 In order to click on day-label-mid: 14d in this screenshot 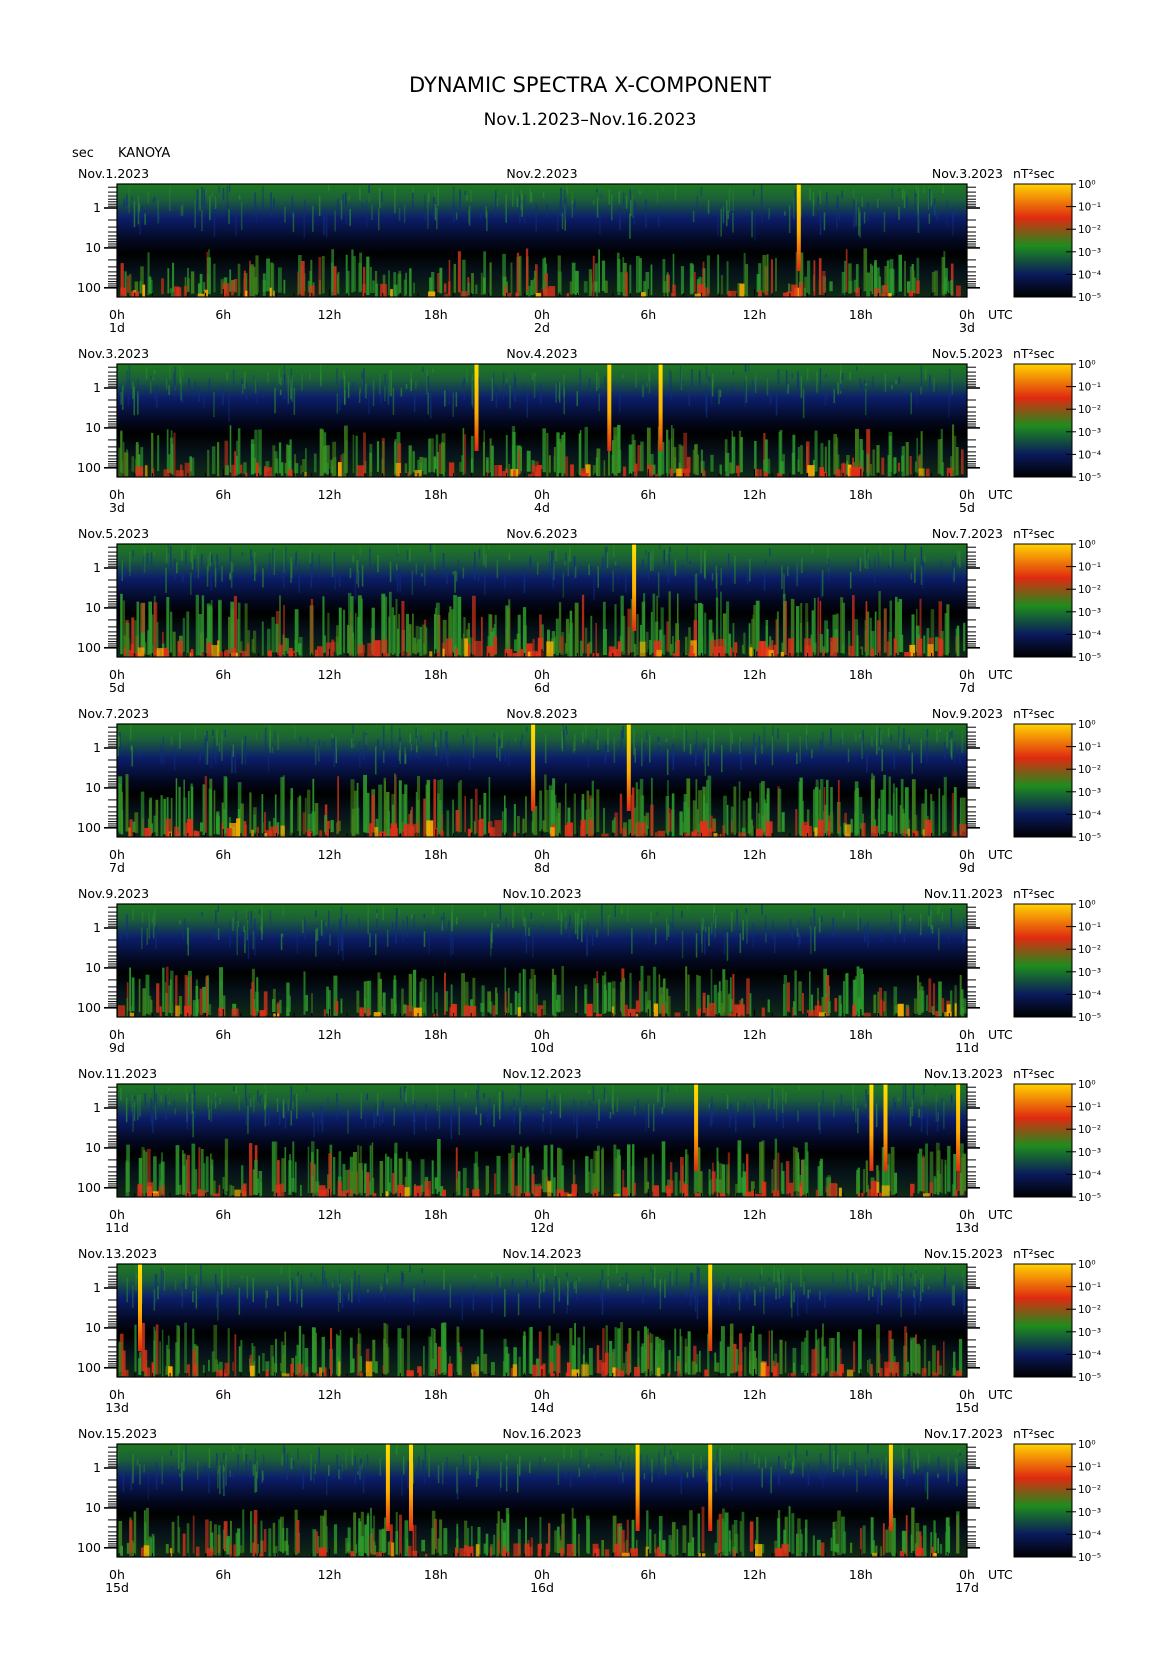, I will do `click(542, 1407)`.